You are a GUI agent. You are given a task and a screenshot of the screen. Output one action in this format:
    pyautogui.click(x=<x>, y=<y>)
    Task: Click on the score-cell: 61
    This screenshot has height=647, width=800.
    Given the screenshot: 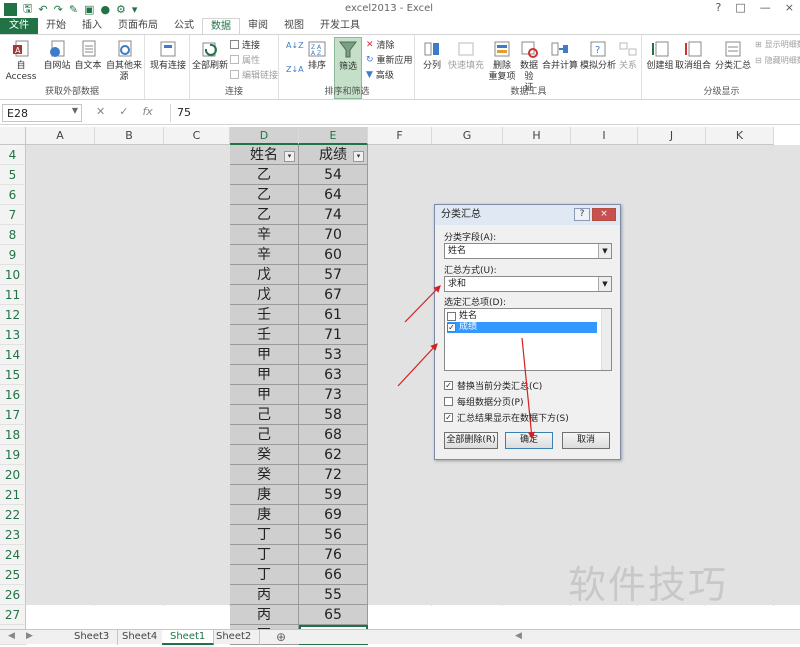 What is the action you would take?
    pyautogui.click(x=333, y=315)
    